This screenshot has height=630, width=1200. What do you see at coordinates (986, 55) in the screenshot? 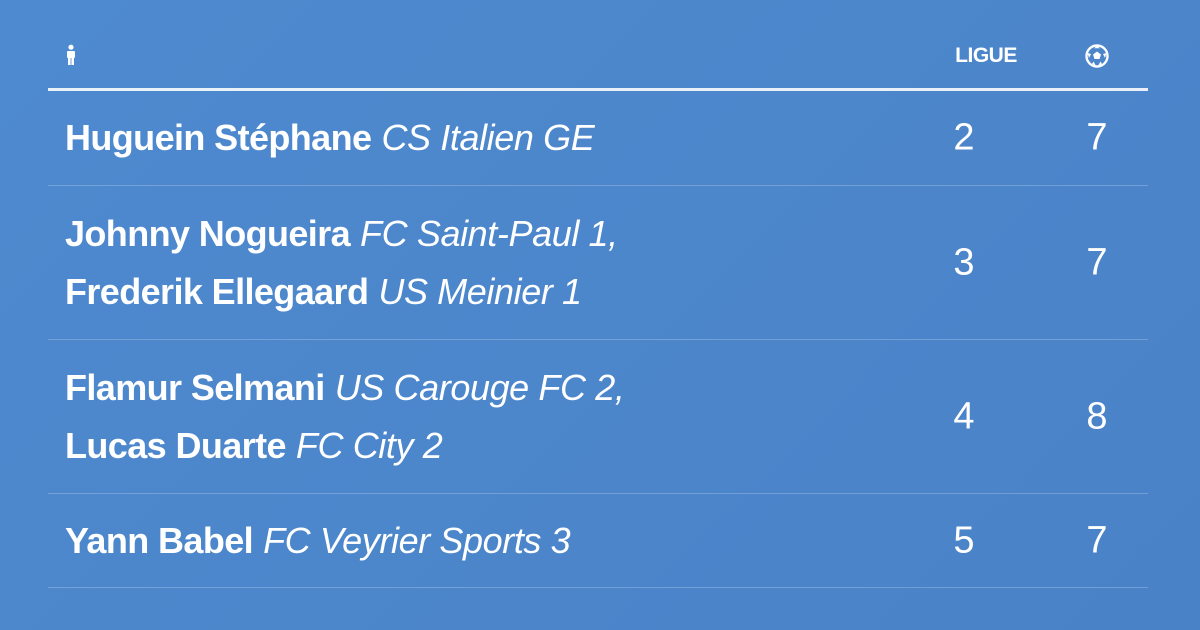
I see `ligue-column-header: LIGUE` at bounding box center [986, 55].